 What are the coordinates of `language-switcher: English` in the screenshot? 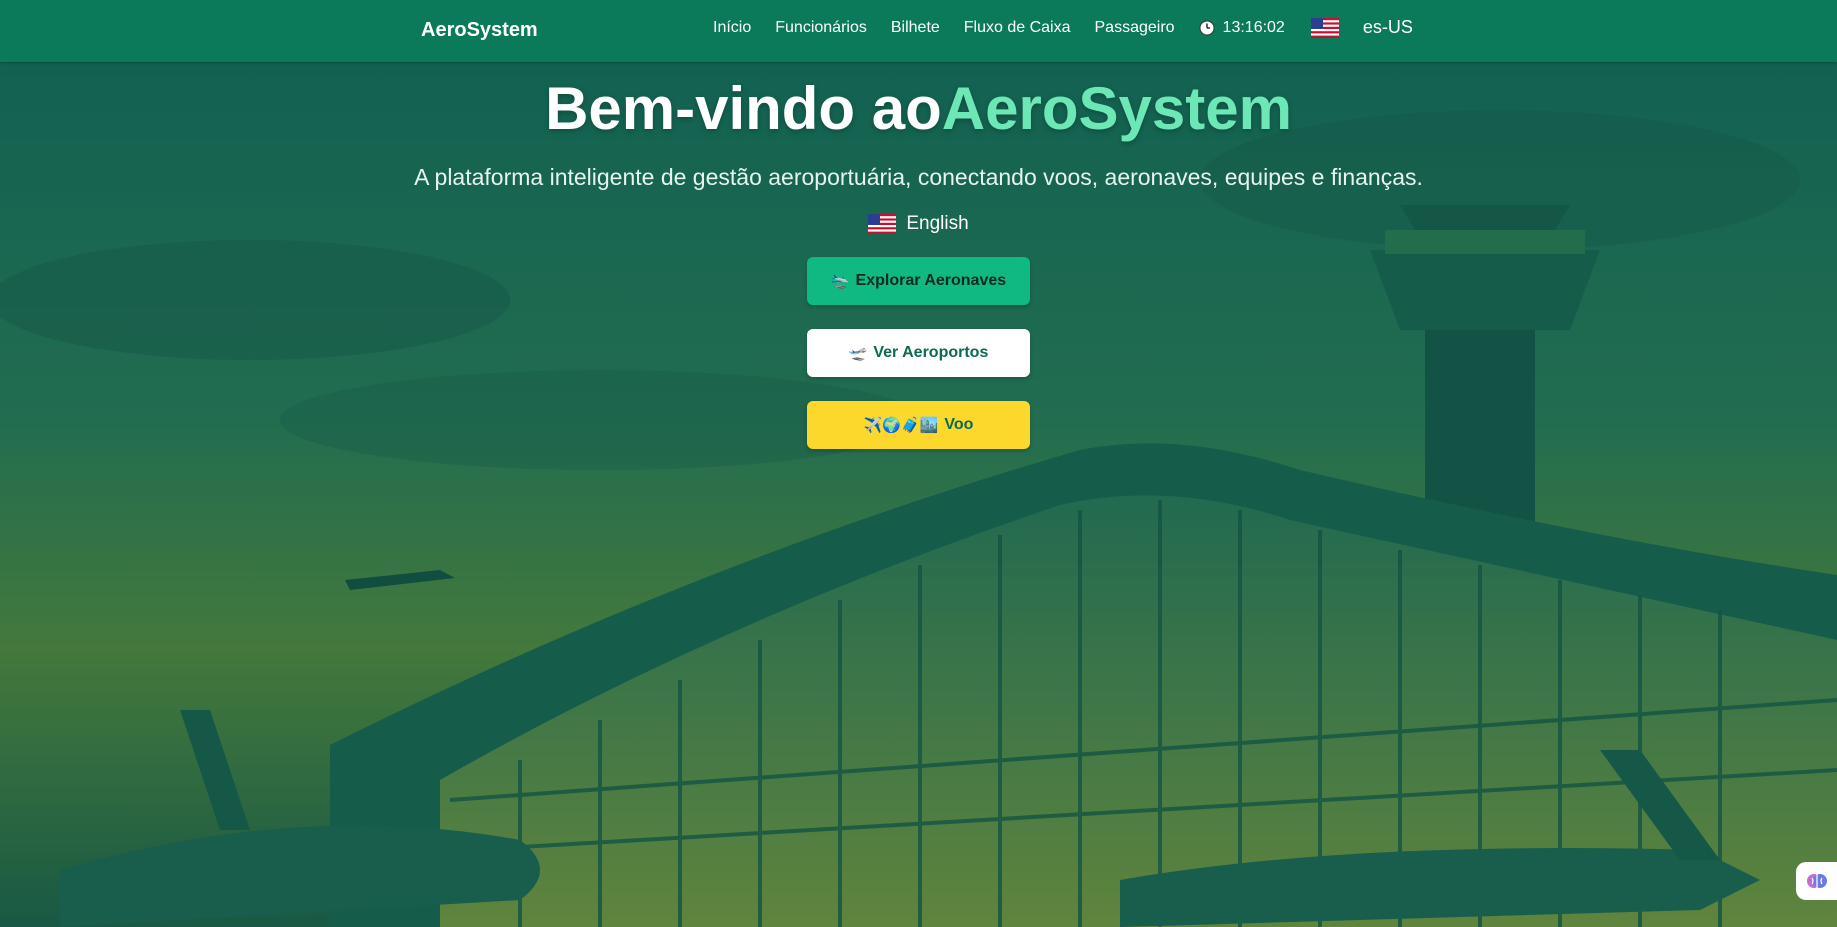 It's located at (918, 224).